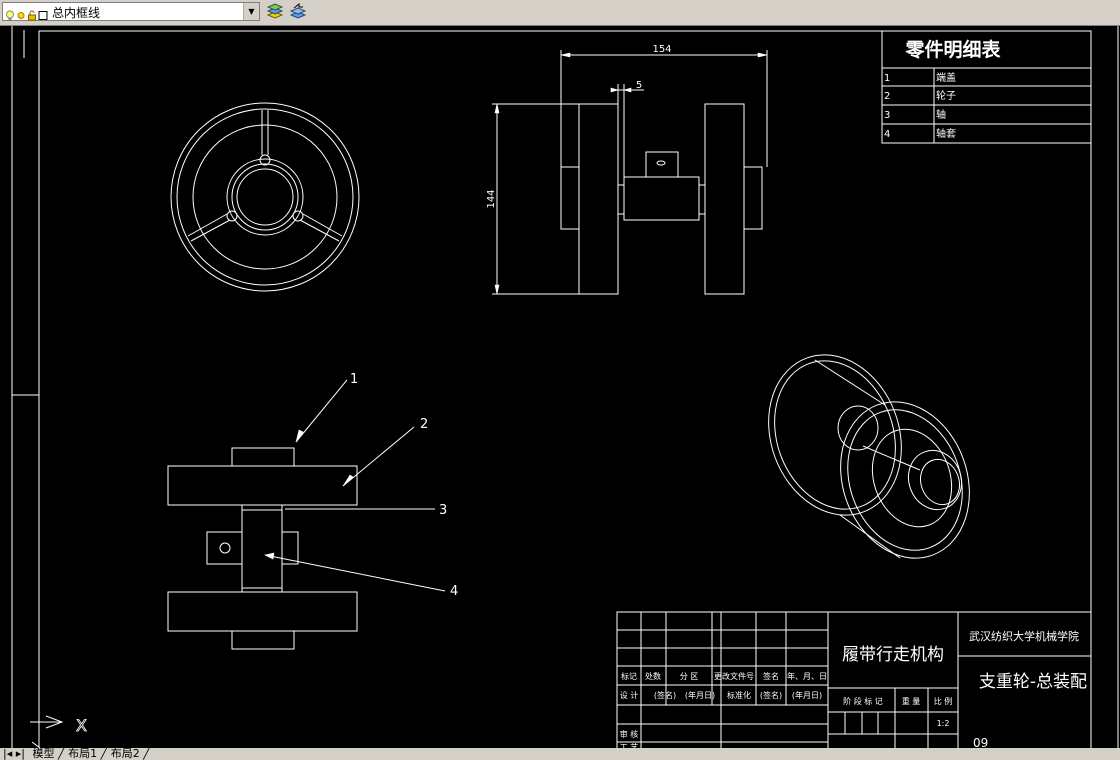  Describe the element at coordinates (47, 731) in the screenshot. I see `ucs-icon` at that location.